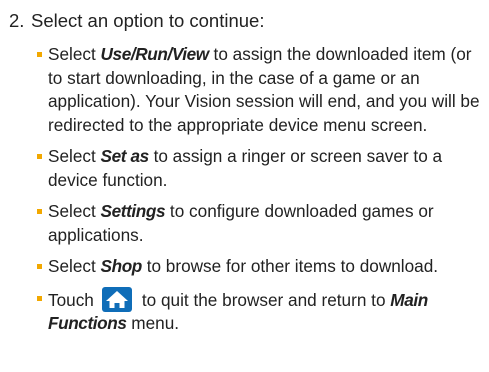 Image resolution: width=489 pixels, height=372 pixels. I want to click on home-icon, so click(116, 299).